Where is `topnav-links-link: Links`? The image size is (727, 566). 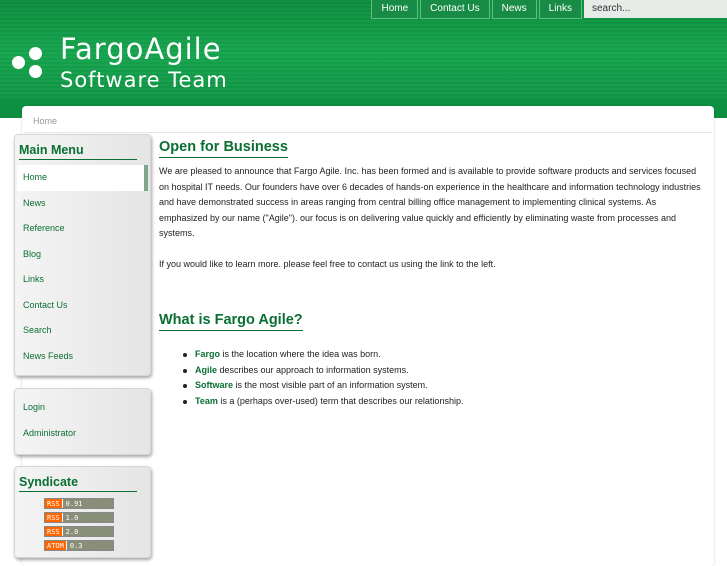
topnav-links-link: Links is located at coordinates (560, 9).